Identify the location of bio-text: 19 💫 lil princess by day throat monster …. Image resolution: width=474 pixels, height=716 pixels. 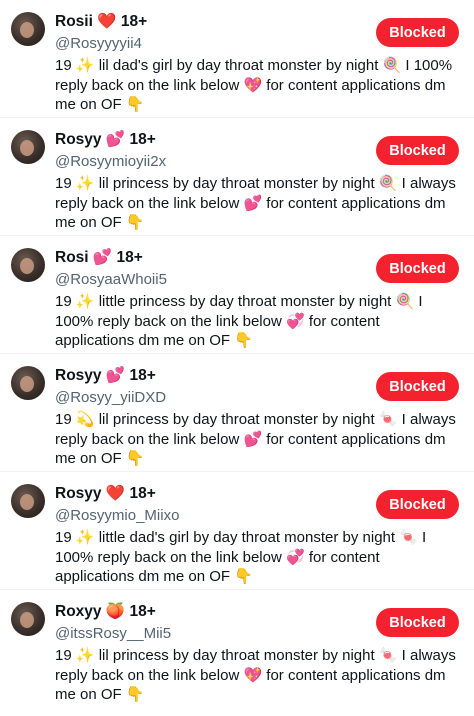
(255, 439).